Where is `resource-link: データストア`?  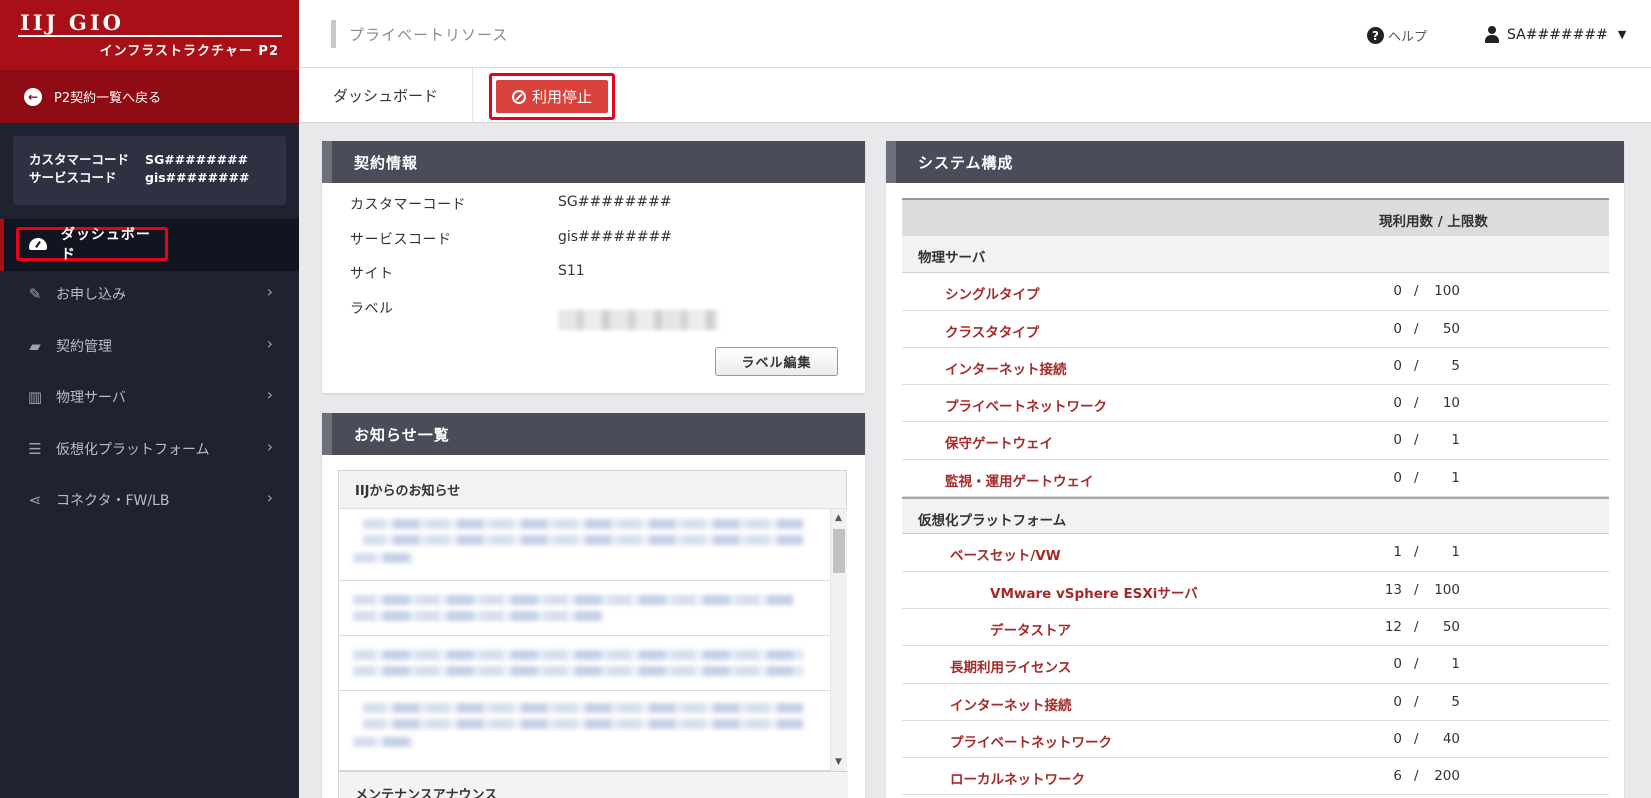 resource-link: データストア is located at coordinates (1030, 629).